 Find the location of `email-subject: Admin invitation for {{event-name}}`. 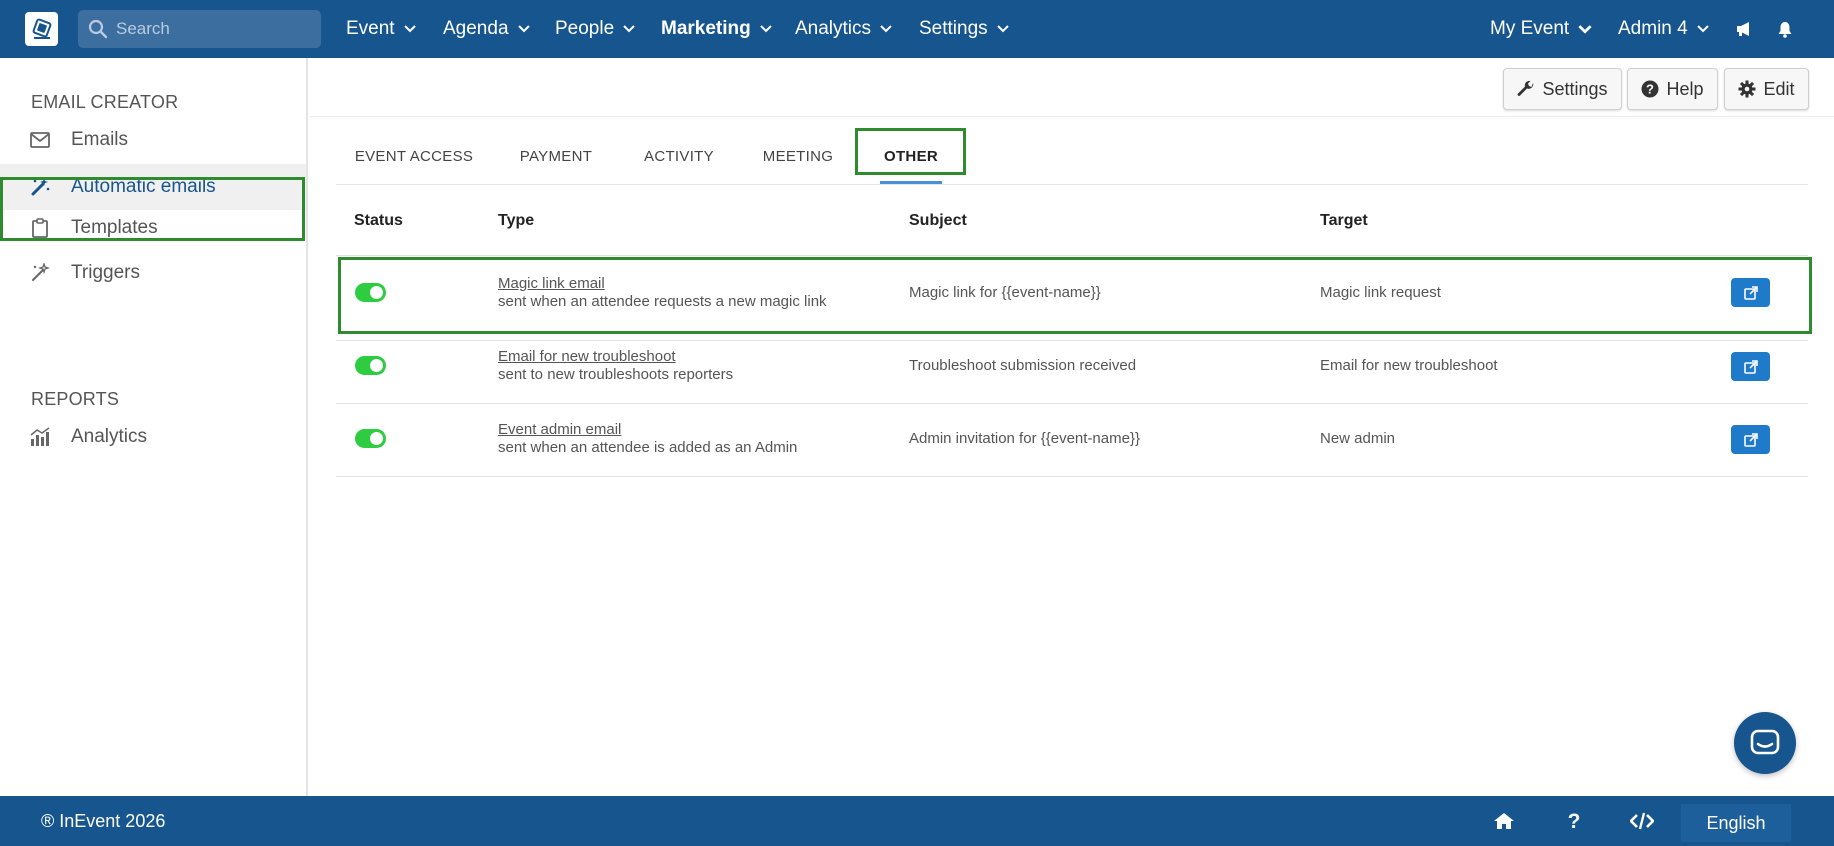

email-subject: Admin invitation for {{event-name}} is located at coordinates (1024, 438).